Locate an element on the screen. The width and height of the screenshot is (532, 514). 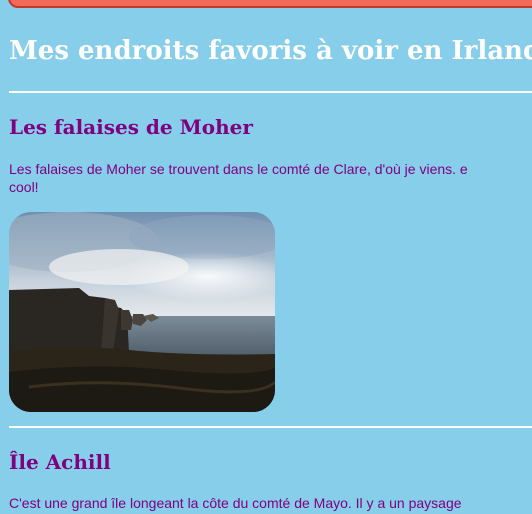
top-banner is located at coordinates (270, 4).